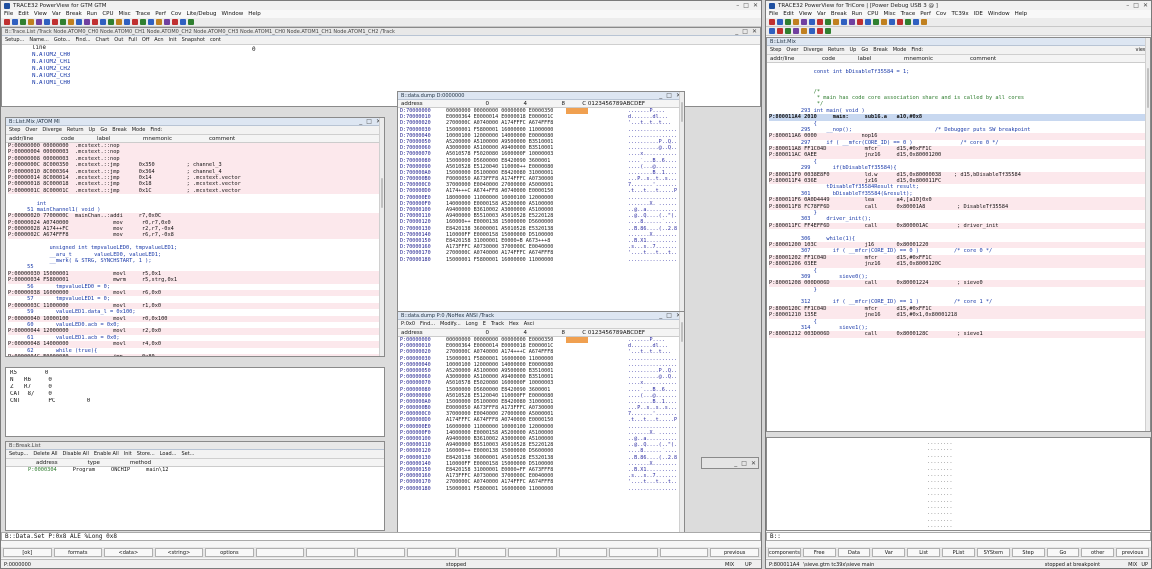 The height and width of the screenshot is (569, 1152). Describe the element at coordinates (1147, 234) in the screenshot. I see `right-list-scrollbar` at that location.